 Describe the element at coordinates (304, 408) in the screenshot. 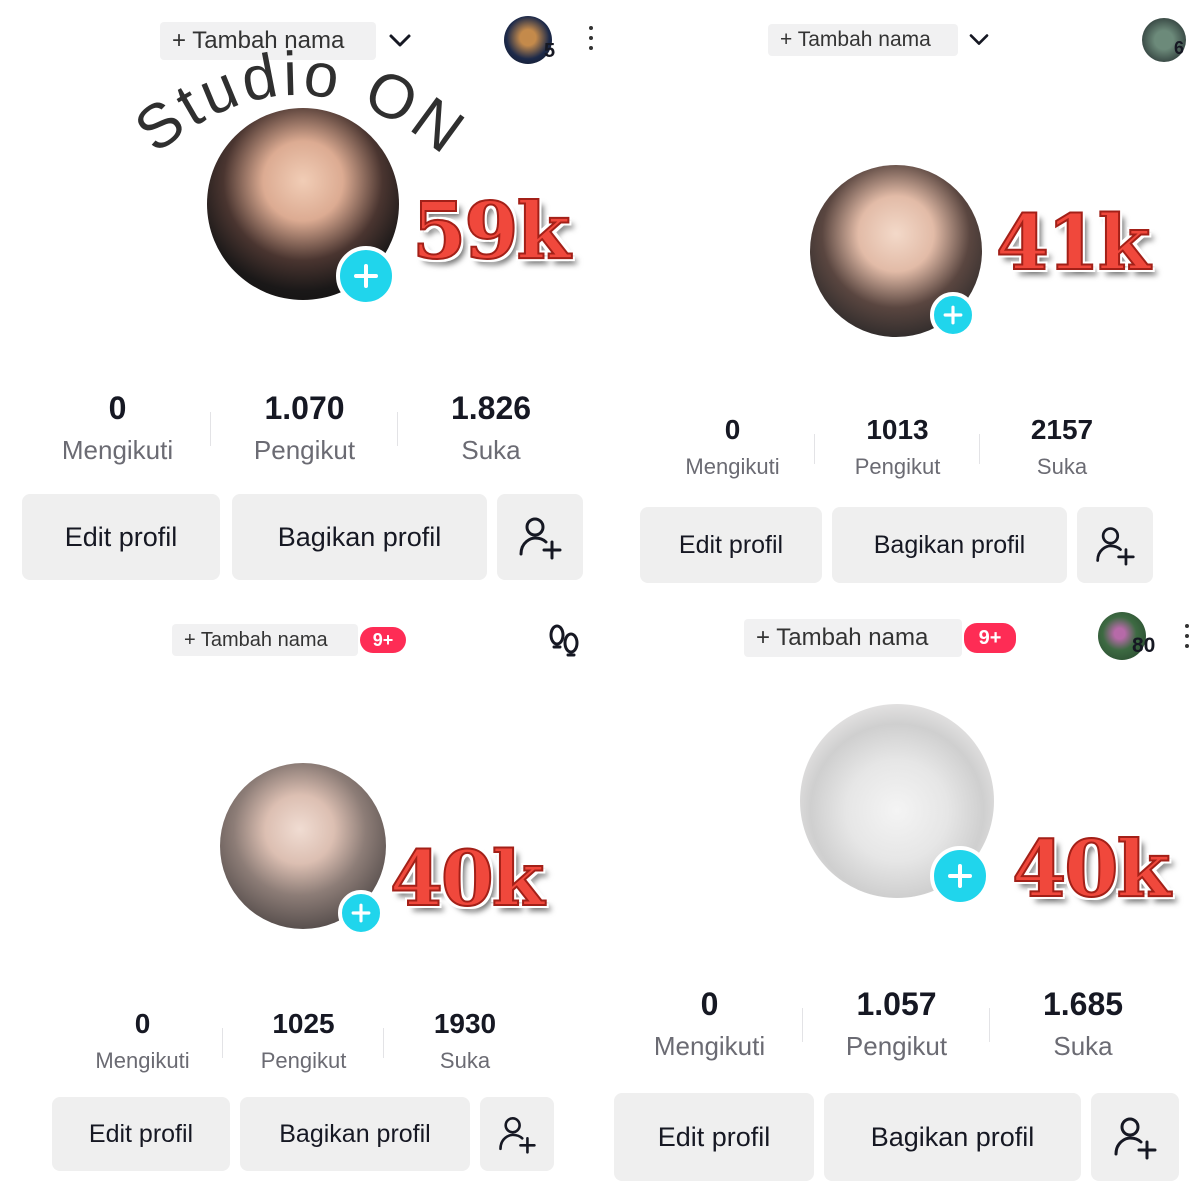

I see `stat-value: 1.070` at that location.